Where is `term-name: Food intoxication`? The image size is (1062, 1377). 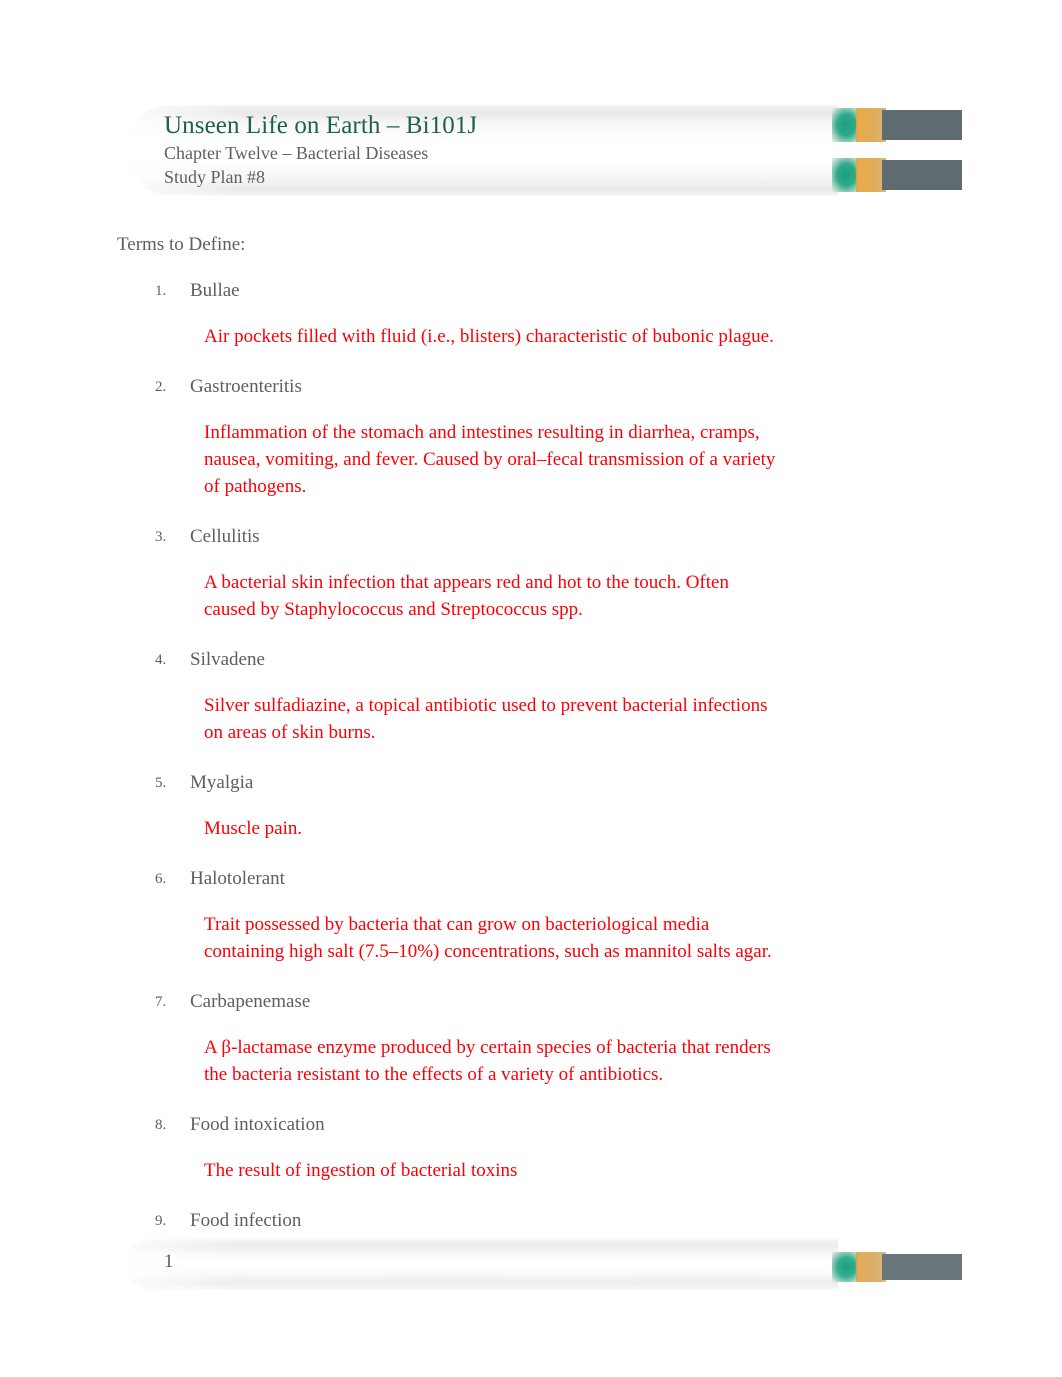
term-name: Food intoxication is located at coordinates (257, 1124).